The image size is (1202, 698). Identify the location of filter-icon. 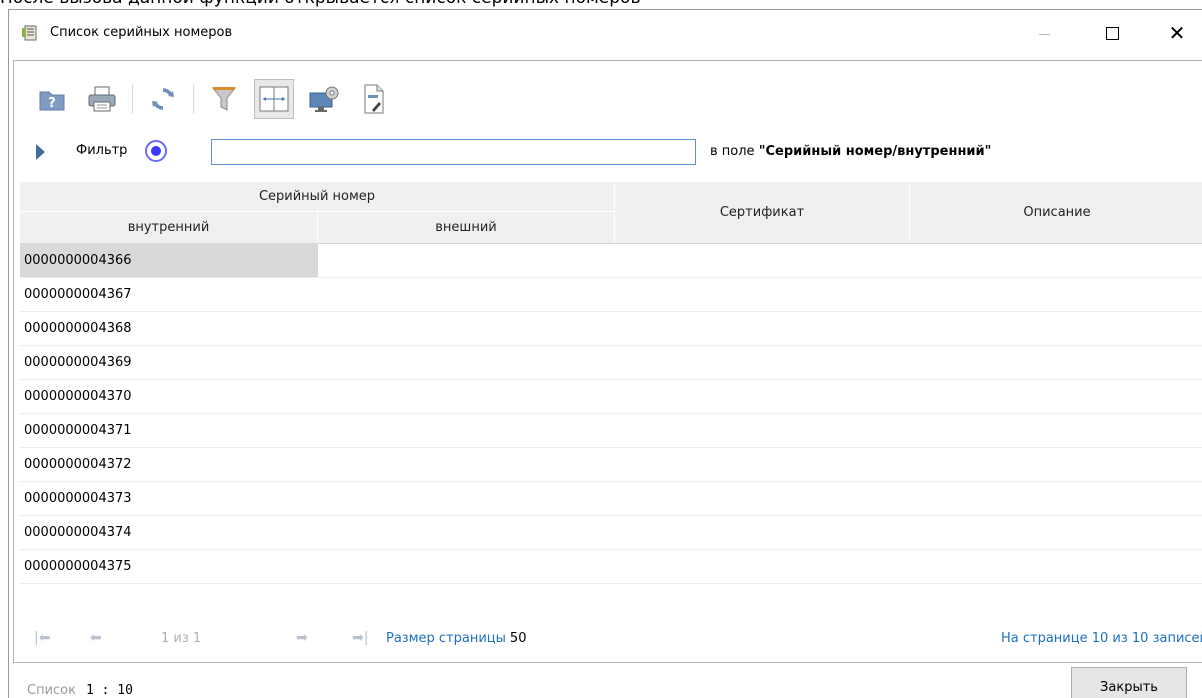
(224, 99).